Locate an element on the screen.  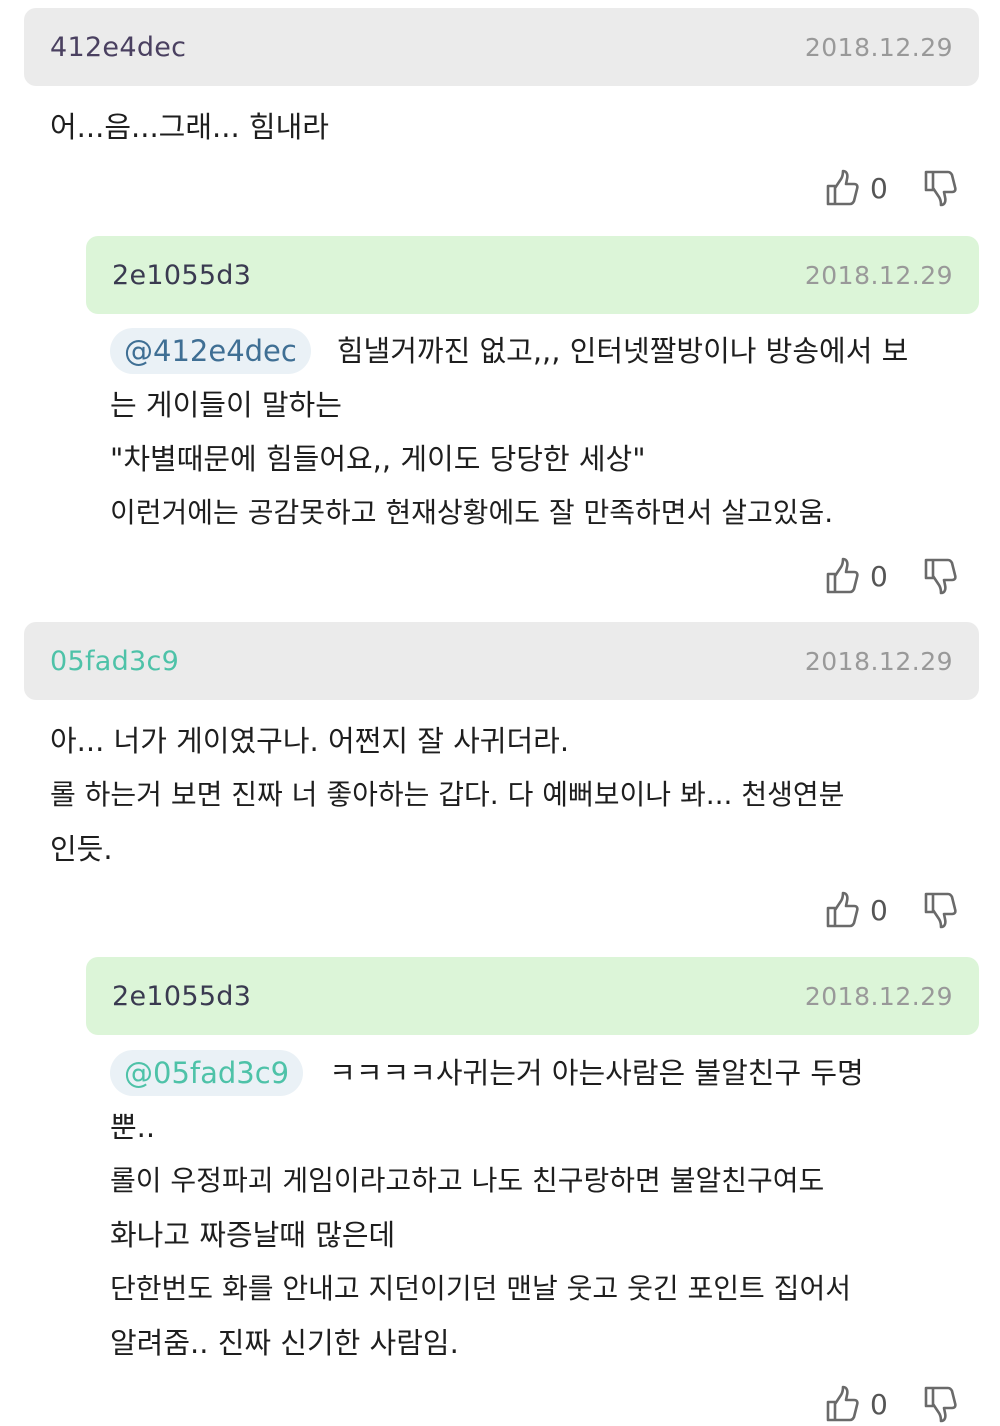
comment-text-line: 뿐.. is located at coordinates (133, 1127).